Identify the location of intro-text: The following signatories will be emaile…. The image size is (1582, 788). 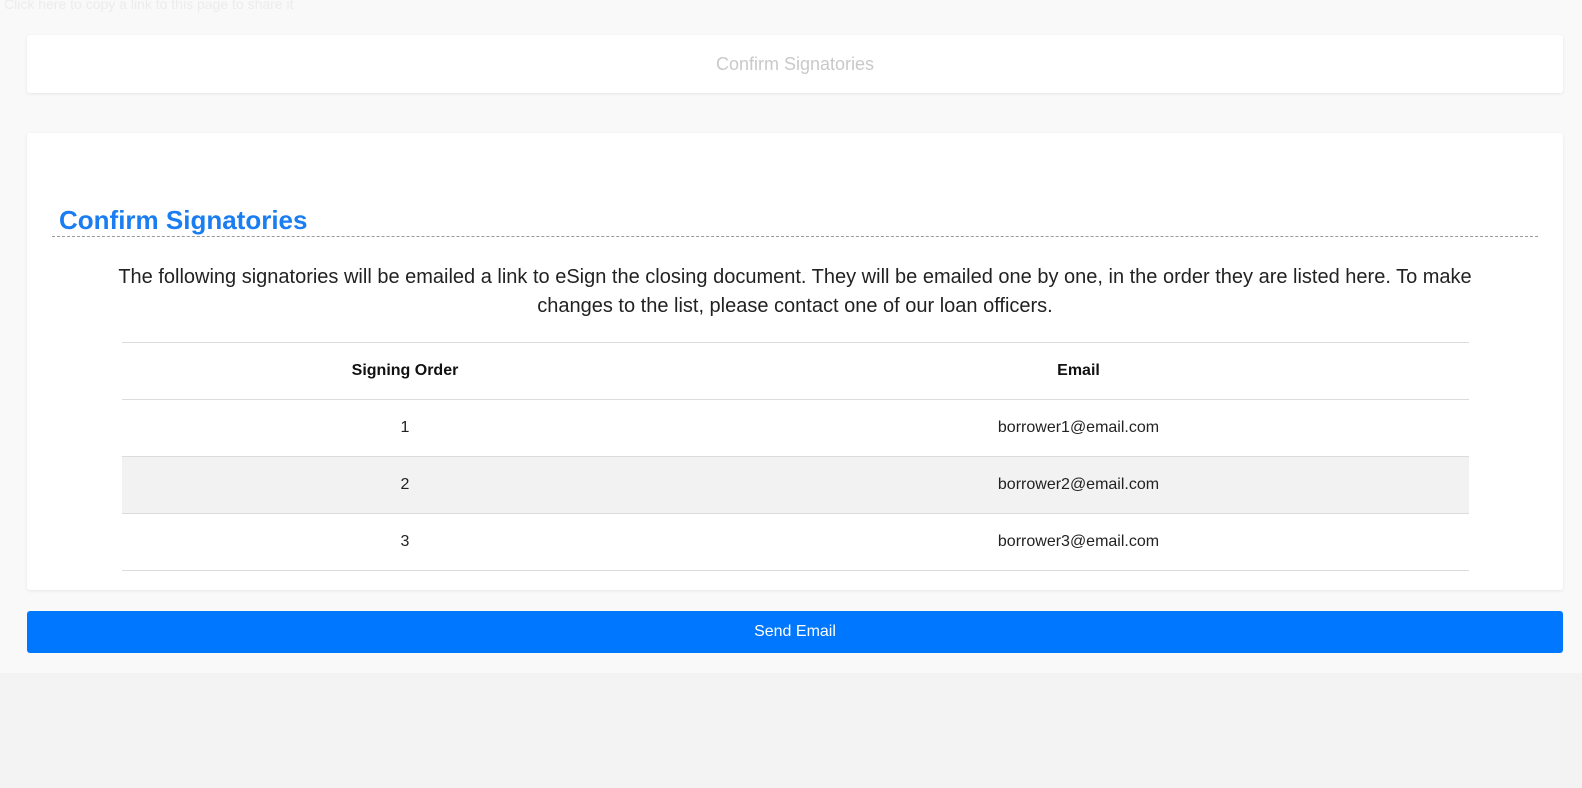
(795, 291).